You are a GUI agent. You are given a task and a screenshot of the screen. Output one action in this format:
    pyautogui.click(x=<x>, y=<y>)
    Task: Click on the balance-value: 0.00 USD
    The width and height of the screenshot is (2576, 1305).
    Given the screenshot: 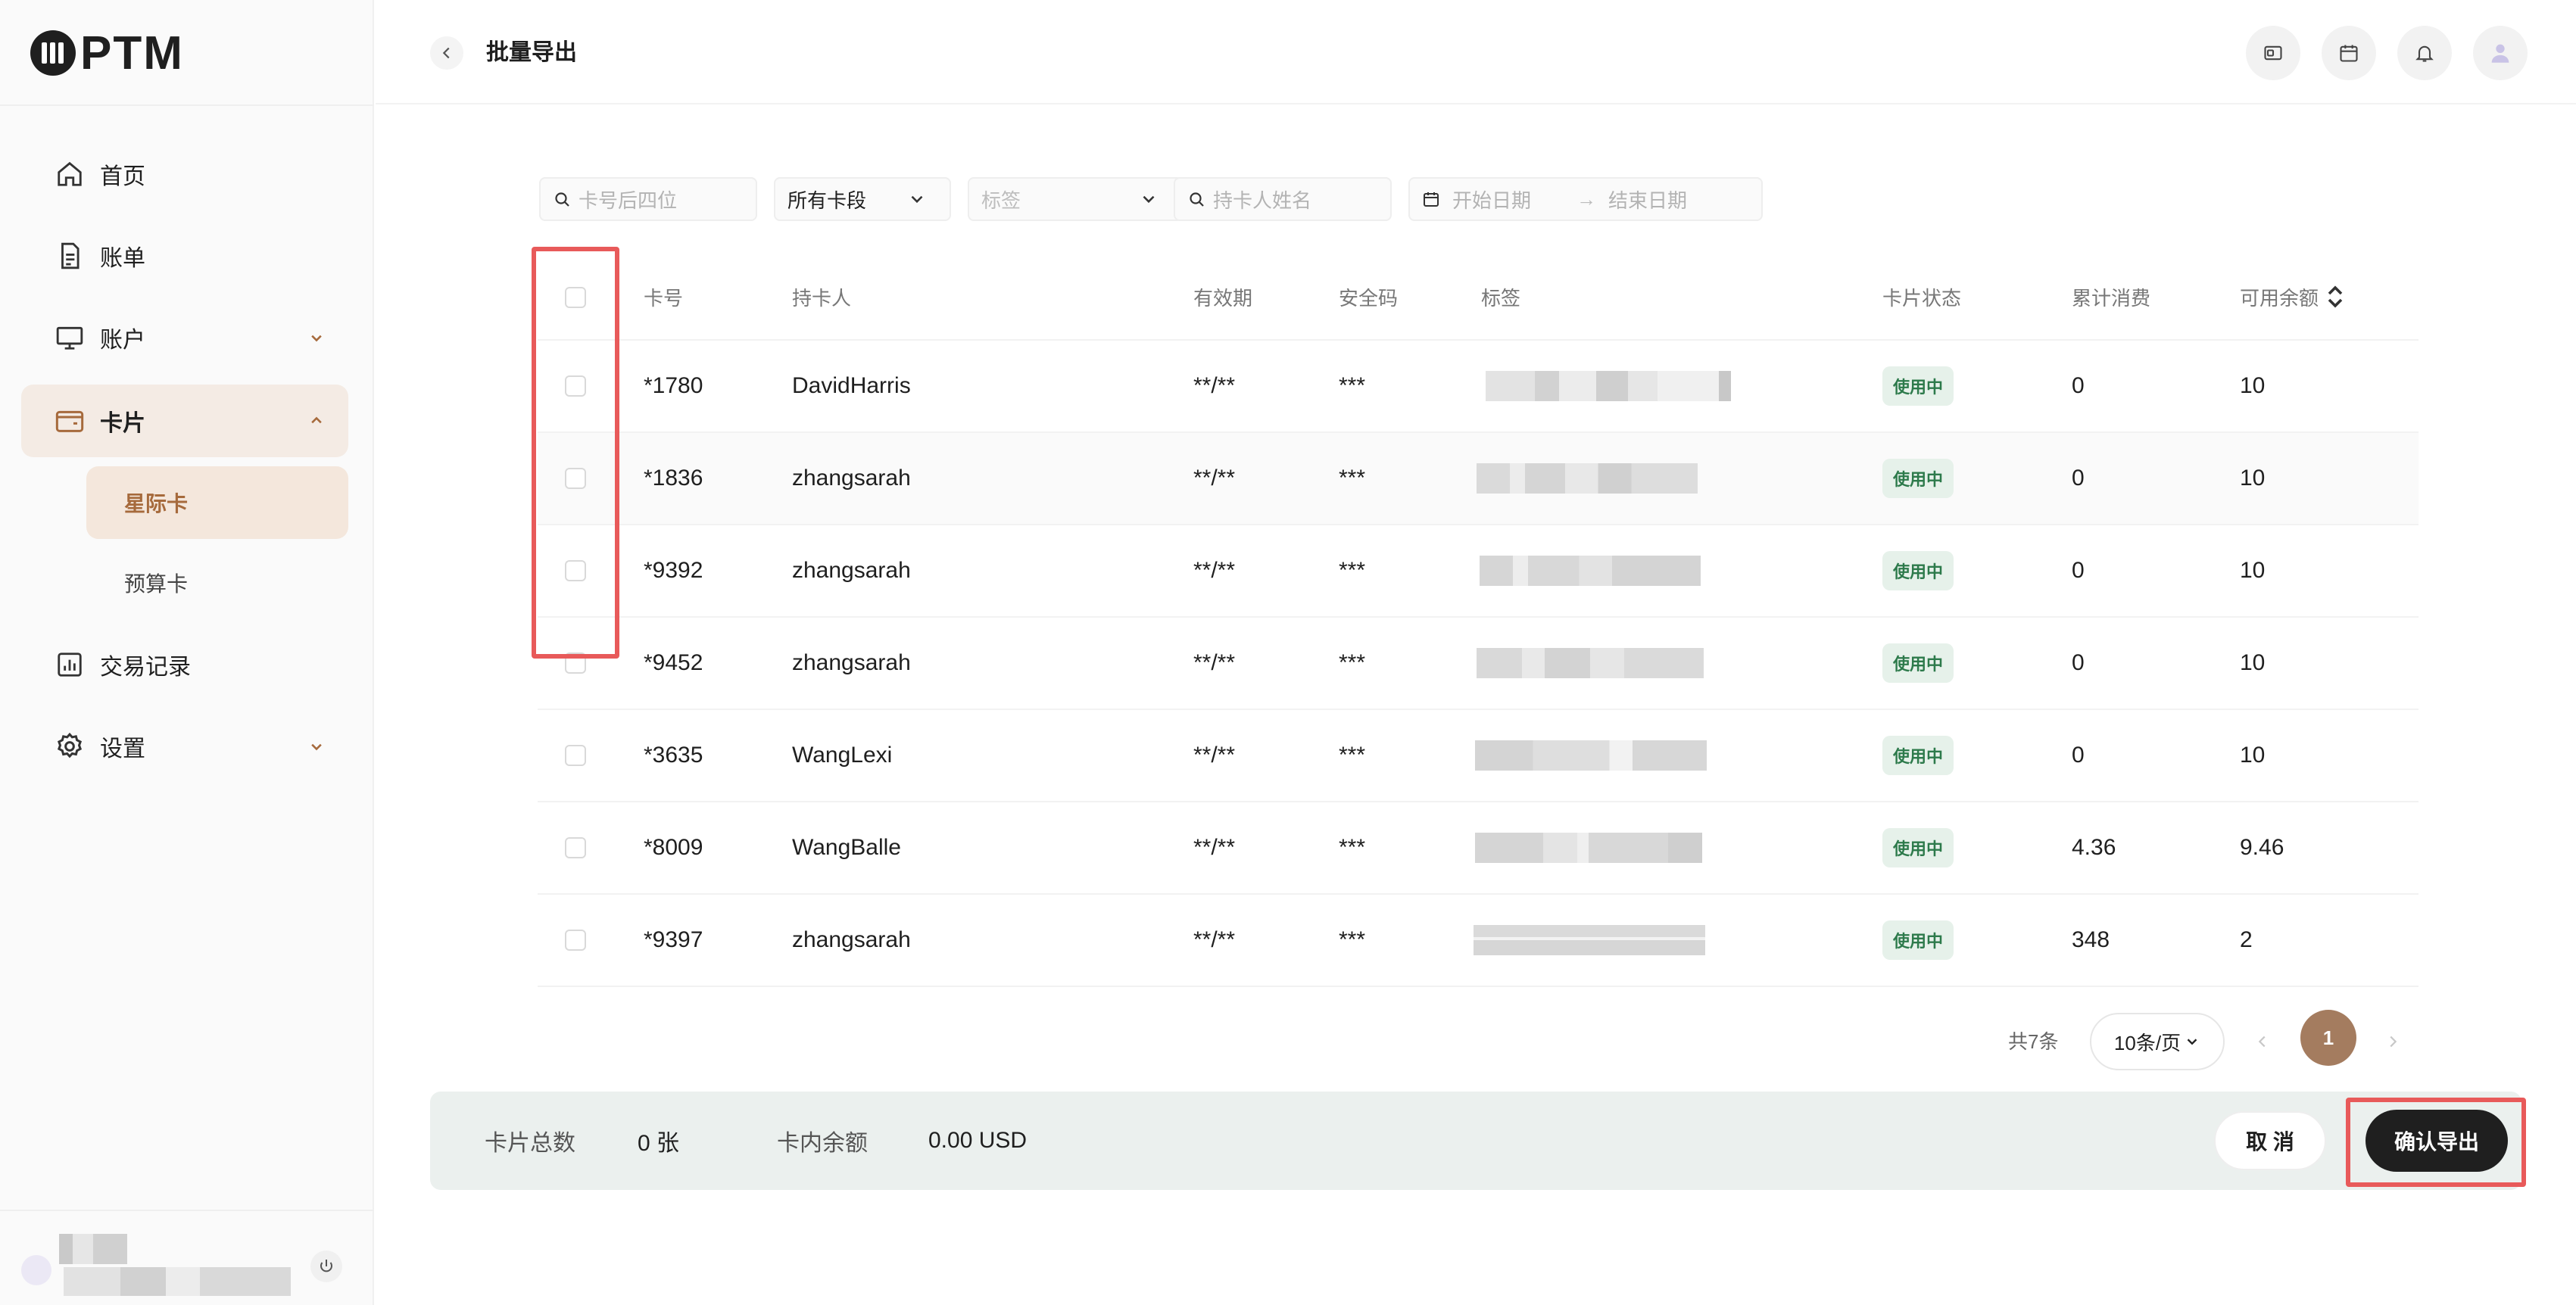 What is the action you would take?
    pyautogui.click(x=978, y=1140)
    